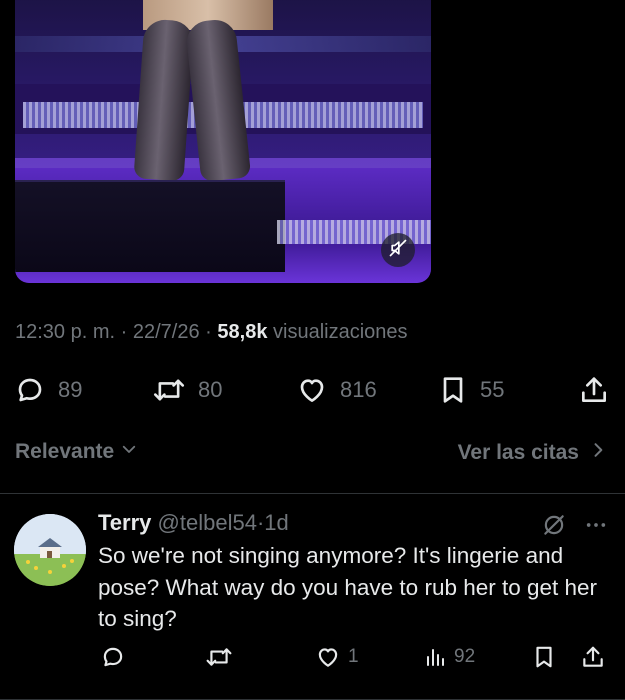  I want to click on reply-like-button: 1, so click(336, 657).